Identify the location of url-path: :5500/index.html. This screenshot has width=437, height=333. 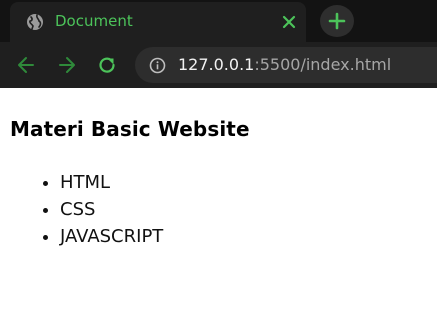
(323, 64).